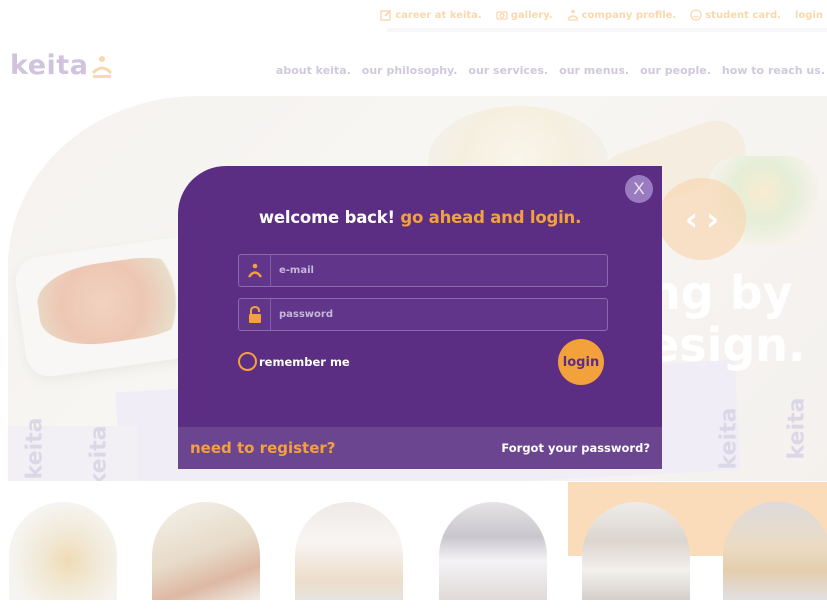  What do you see at coordinates (581, 362) in the screenshot?
I see `login-button: login` at bounding box center [581, 362].